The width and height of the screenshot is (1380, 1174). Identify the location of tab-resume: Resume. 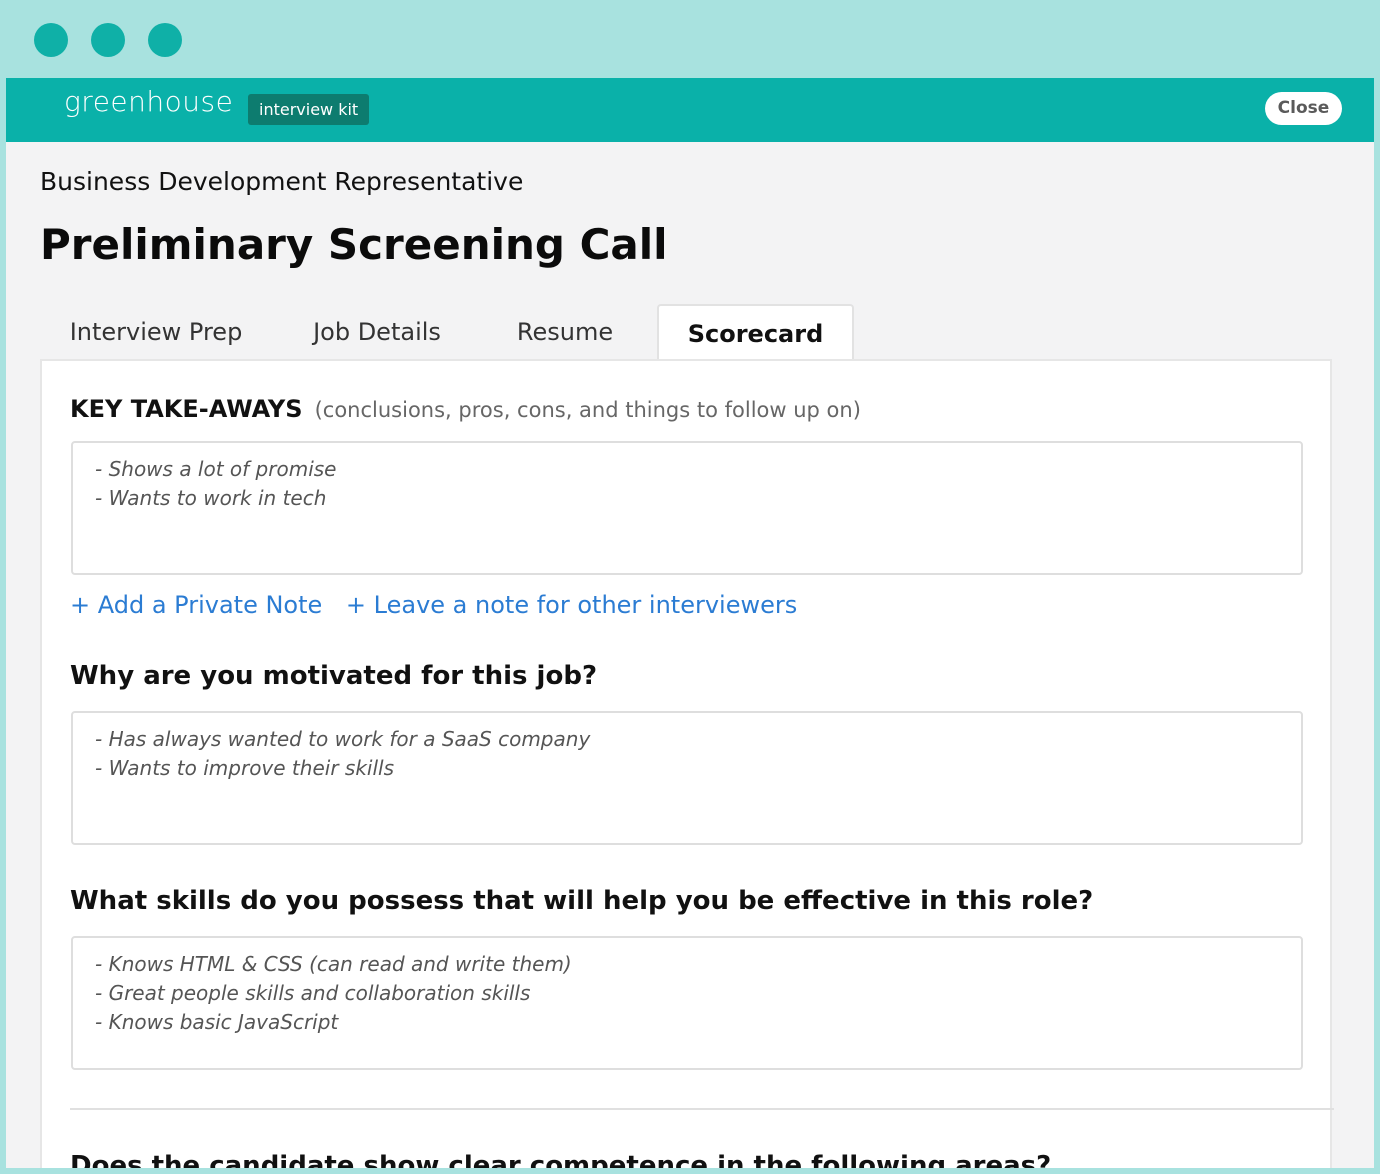
(565, 332).